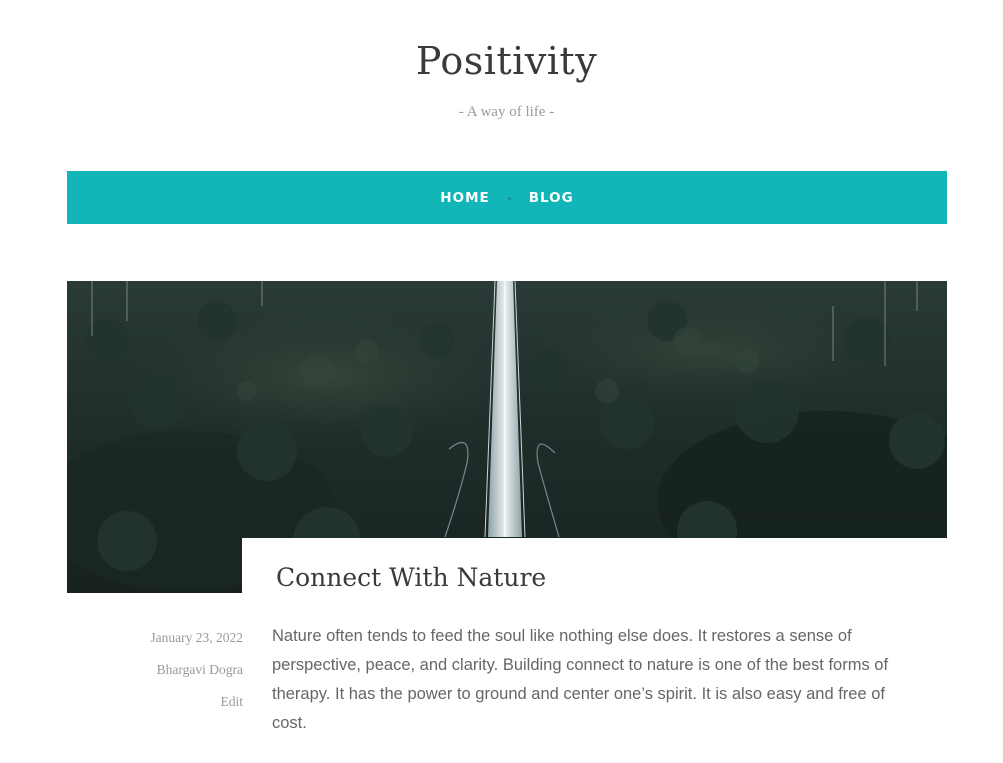 The width and height of the screenshot is (1003, 763). I want to click on nav-item-blog: BLOG, so click(551, 198).